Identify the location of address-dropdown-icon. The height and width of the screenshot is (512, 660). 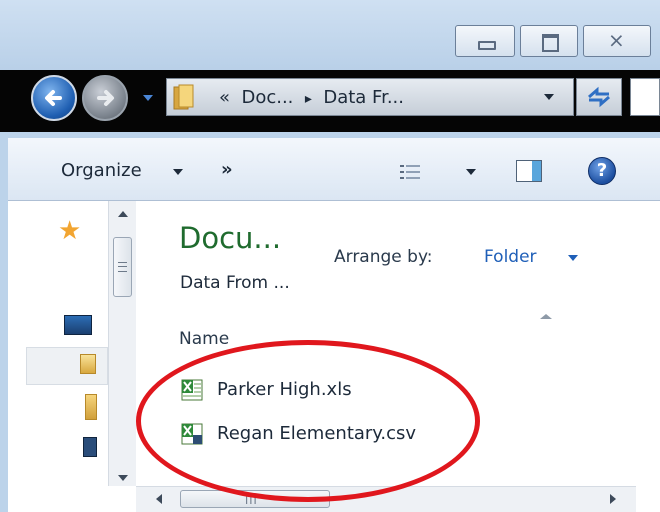
(549, 97).